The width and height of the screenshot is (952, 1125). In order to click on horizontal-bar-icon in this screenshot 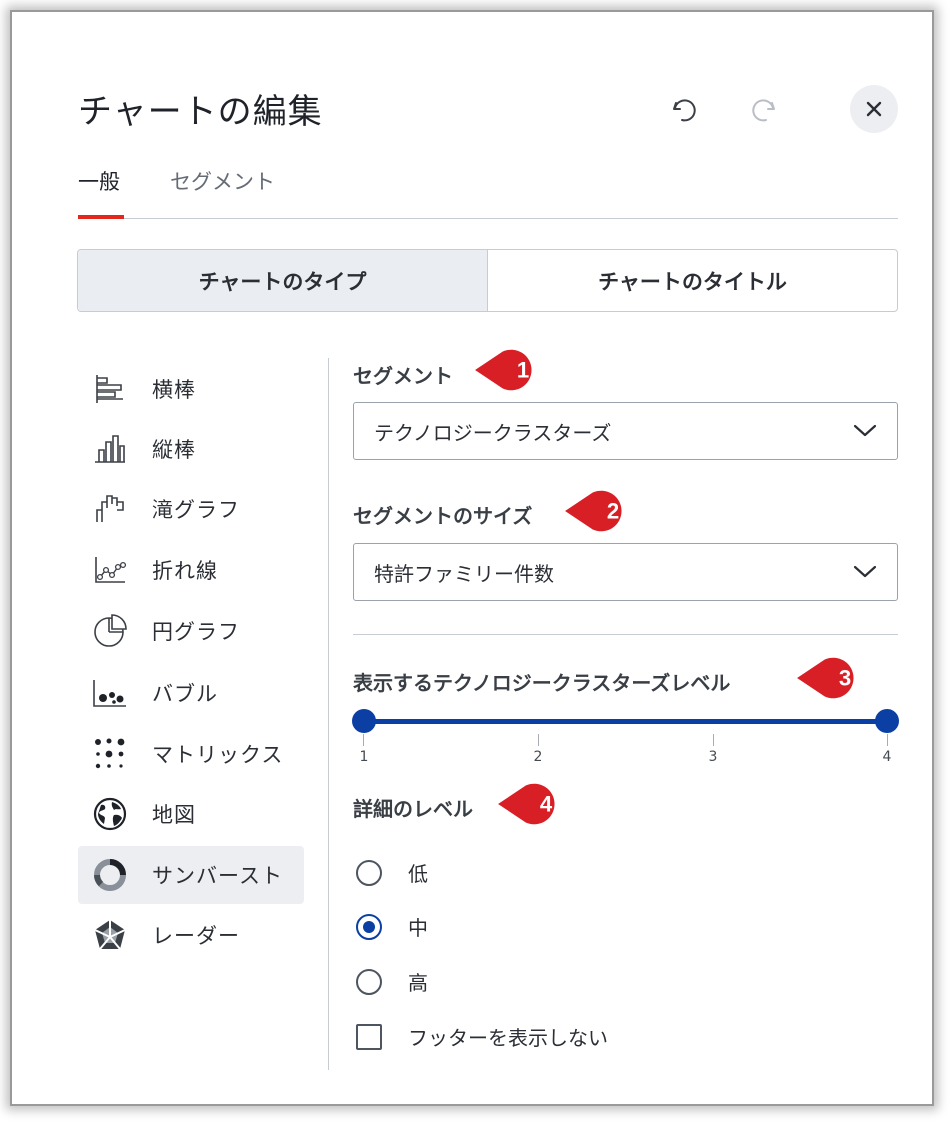, I will do `click(110, 389)`.